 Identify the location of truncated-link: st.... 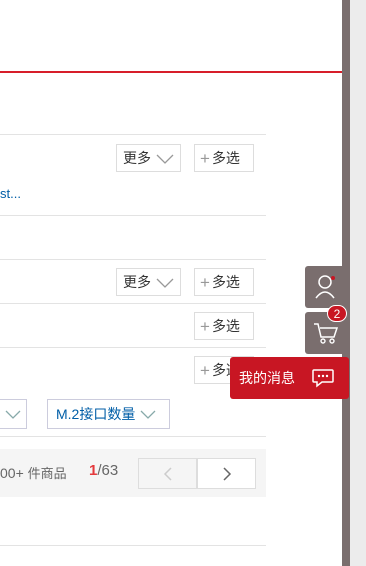
(10, 193).